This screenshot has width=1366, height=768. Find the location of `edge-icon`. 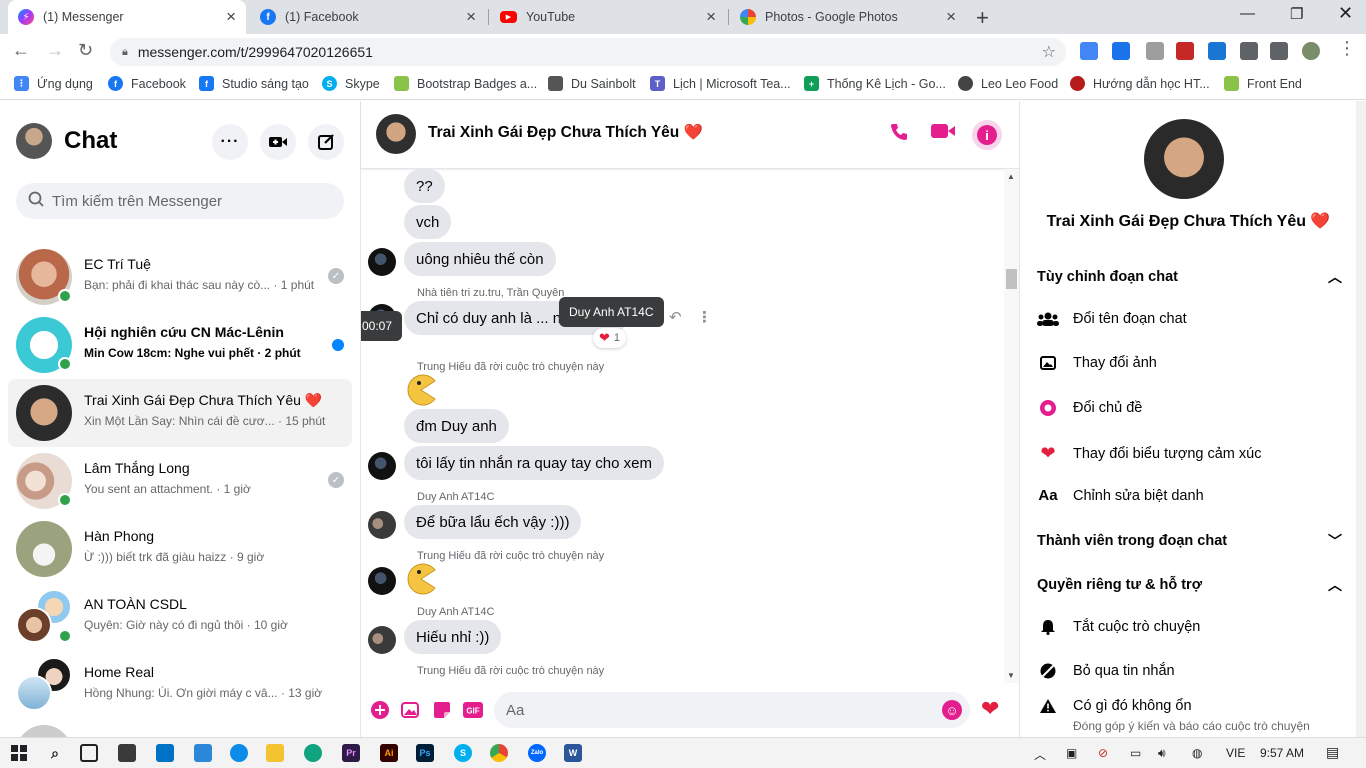

edge-icon is located at coordinates (239, 753).